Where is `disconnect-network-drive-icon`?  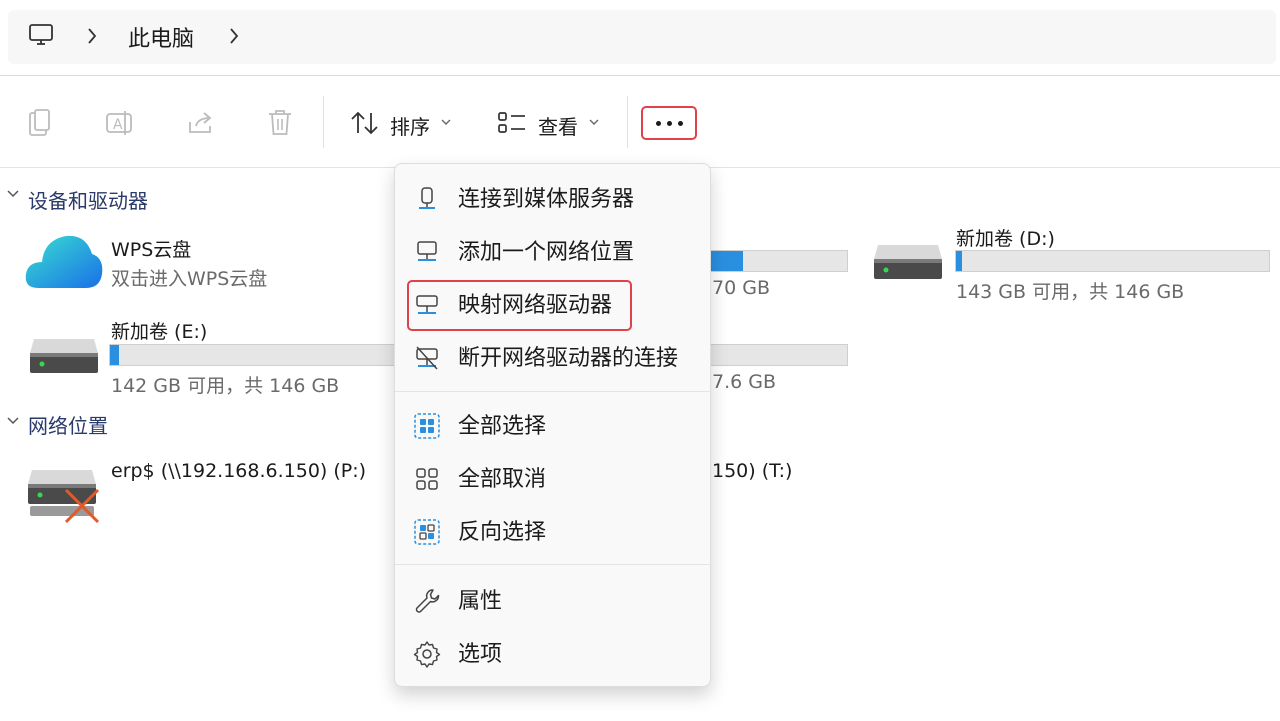 disconnect-network-drive-icon is located at coordinates (427, 358).